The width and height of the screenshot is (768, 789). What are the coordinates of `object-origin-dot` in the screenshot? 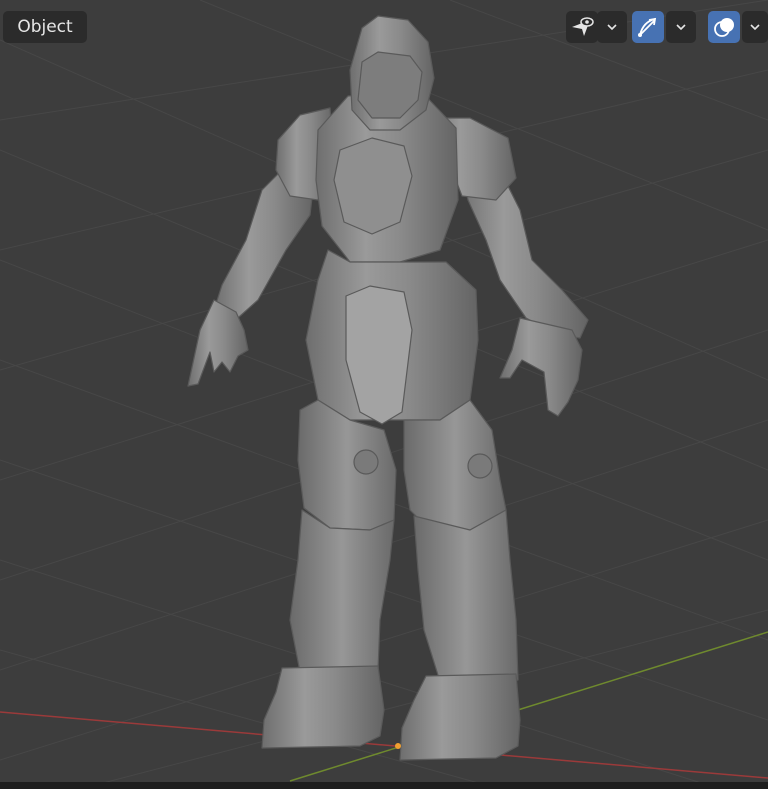 It's located at (398, 746).